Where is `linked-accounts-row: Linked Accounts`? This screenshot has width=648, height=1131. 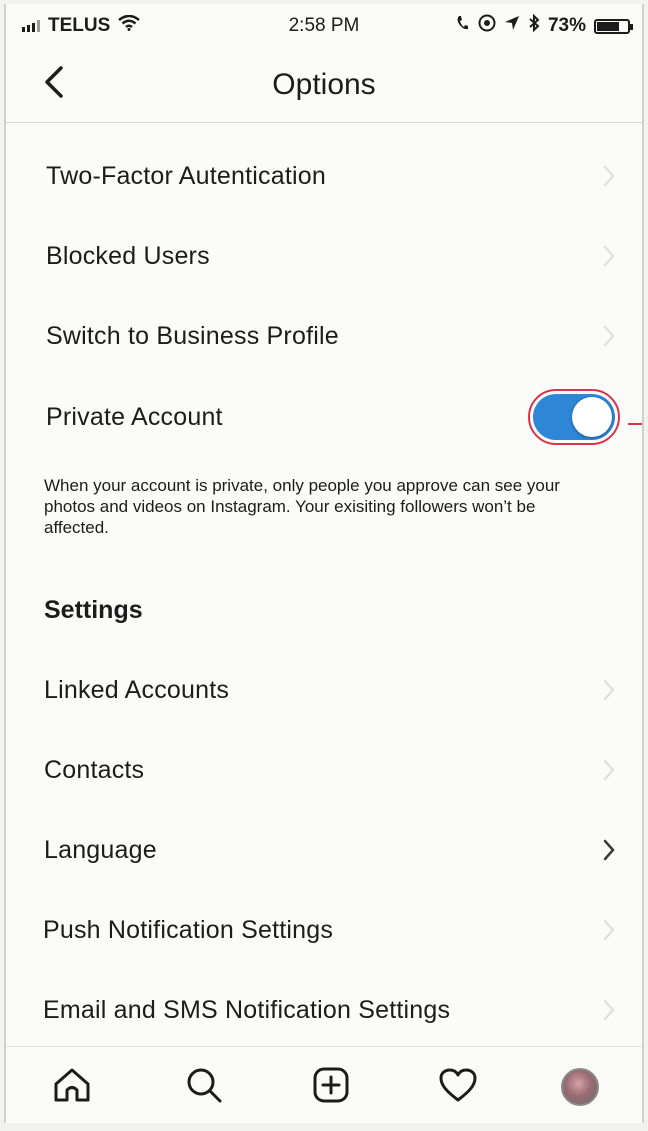
linked-accounts-row: Linked Accounts is located at coordinates (324, 690).